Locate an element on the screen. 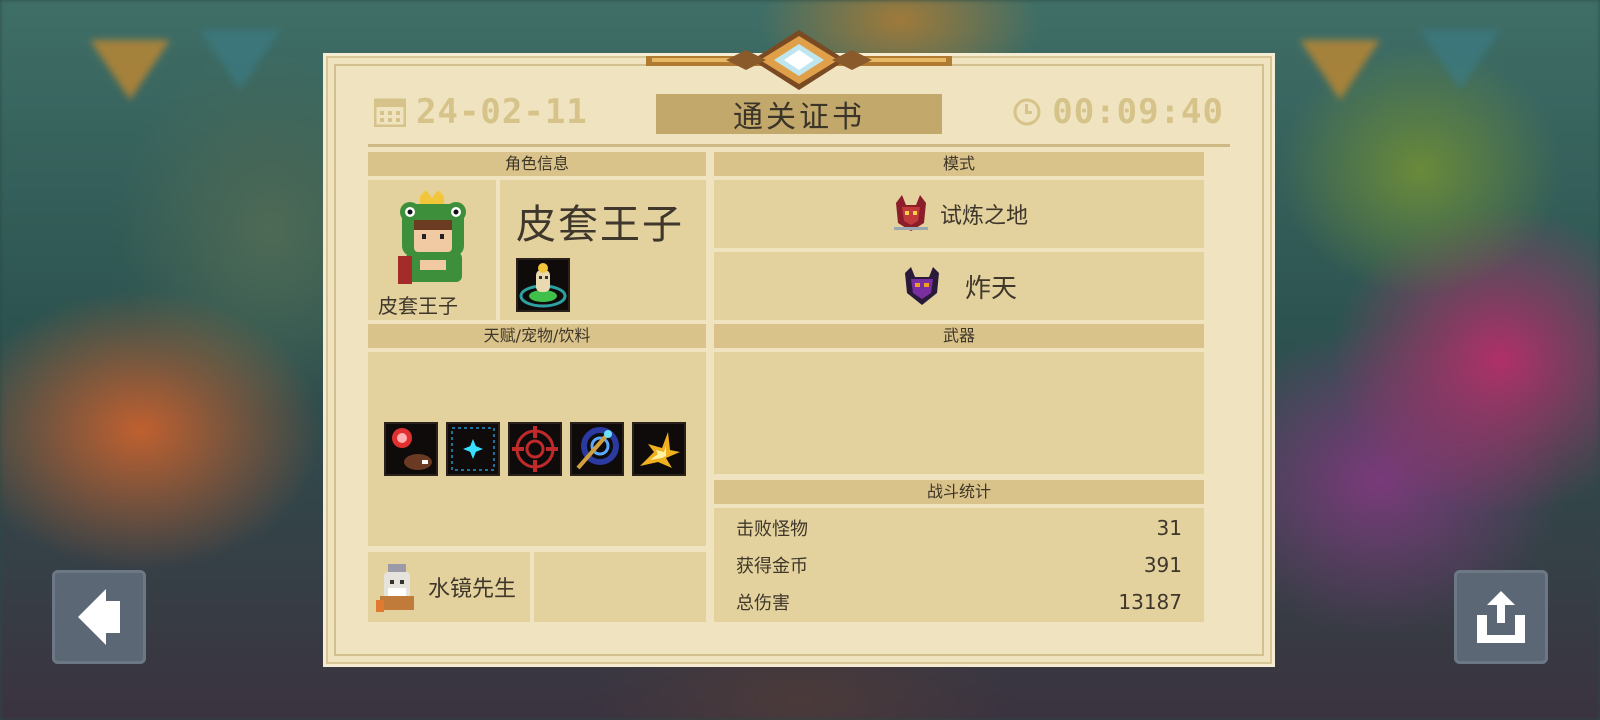 The width and height of the screenshot is (1600, 720). character-portrait-panel: 皮套王子 is located at coordinates (432, 250).